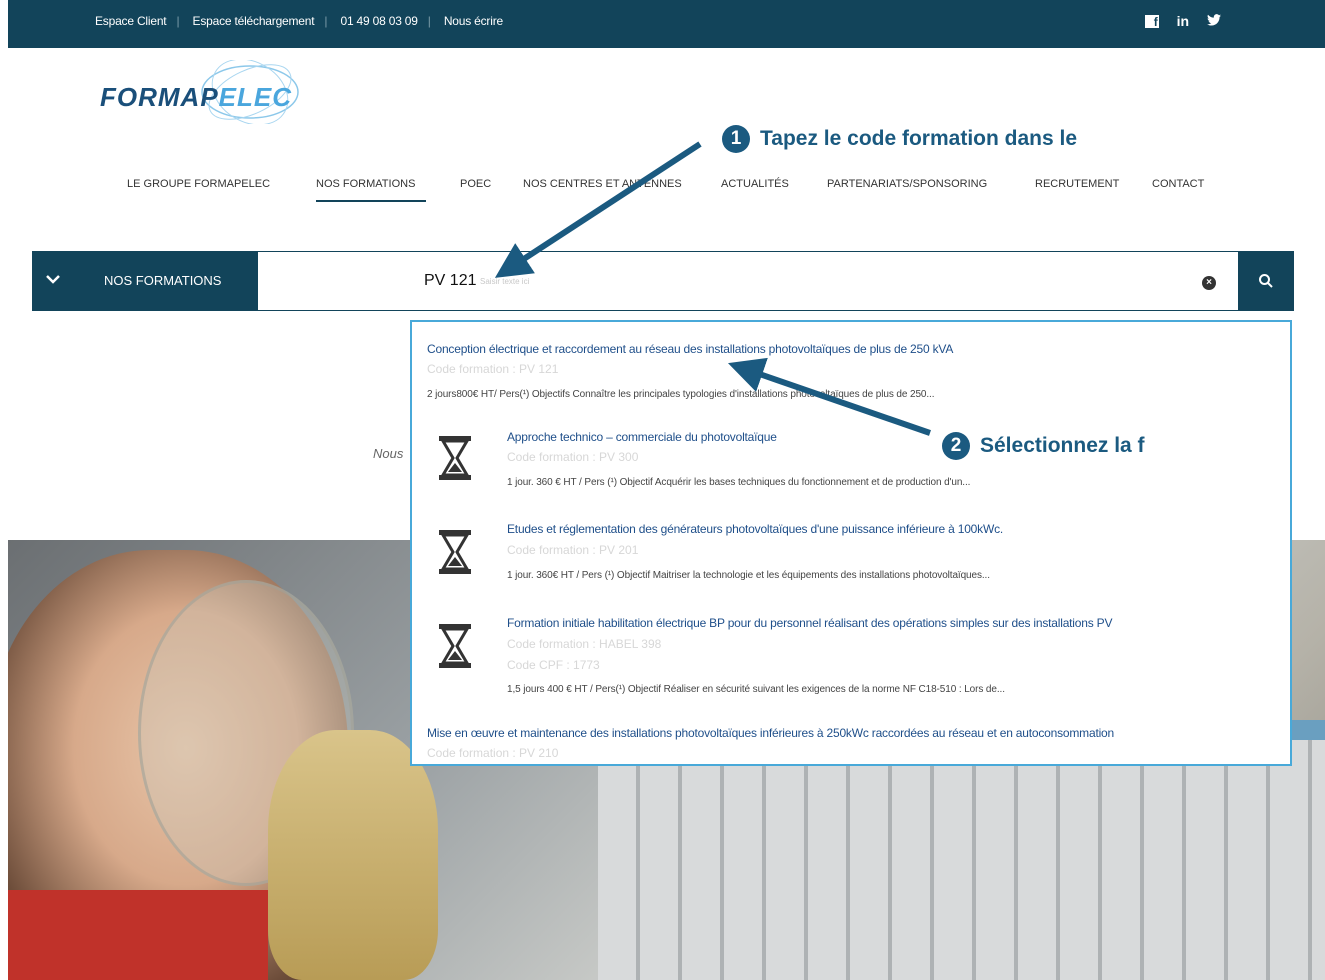  What do you see at coordinates (553, 665) in the screenshot?
I see `result-cpf-code: Code CPF : 1773` at bounding box center [553, 665].